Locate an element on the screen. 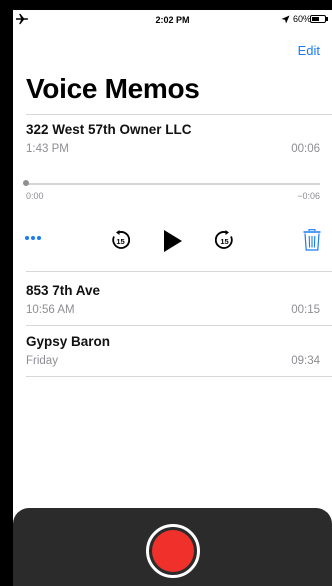 This screenshot has width=332, height=586. battery-level is located at coordinates (315, 19).